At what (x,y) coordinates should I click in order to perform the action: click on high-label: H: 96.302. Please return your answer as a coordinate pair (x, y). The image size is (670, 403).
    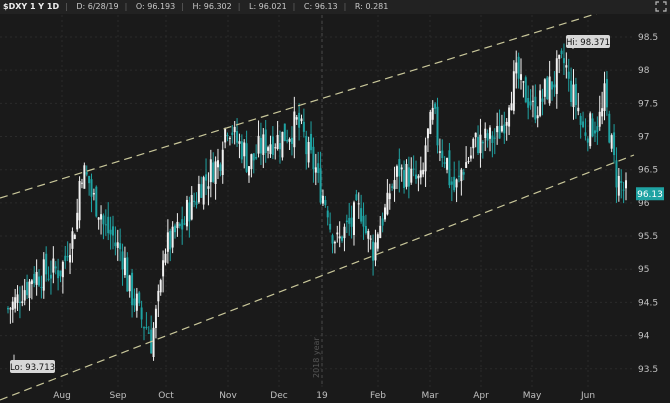
    Looking at the image, I should click on (212, 6).